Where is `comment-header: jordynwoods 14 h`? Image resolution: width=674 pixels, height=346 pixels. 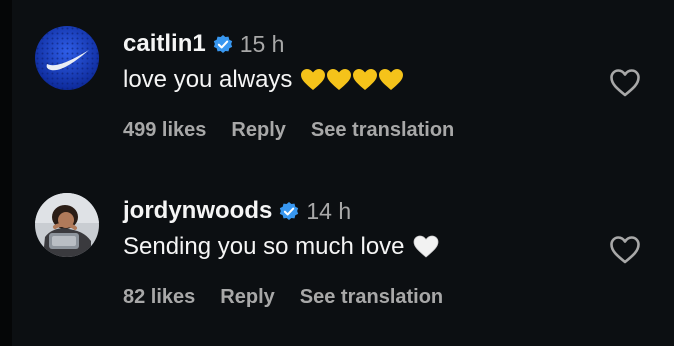
comment-header: jordynwoods 14 h is located at coordinates (237, 211).